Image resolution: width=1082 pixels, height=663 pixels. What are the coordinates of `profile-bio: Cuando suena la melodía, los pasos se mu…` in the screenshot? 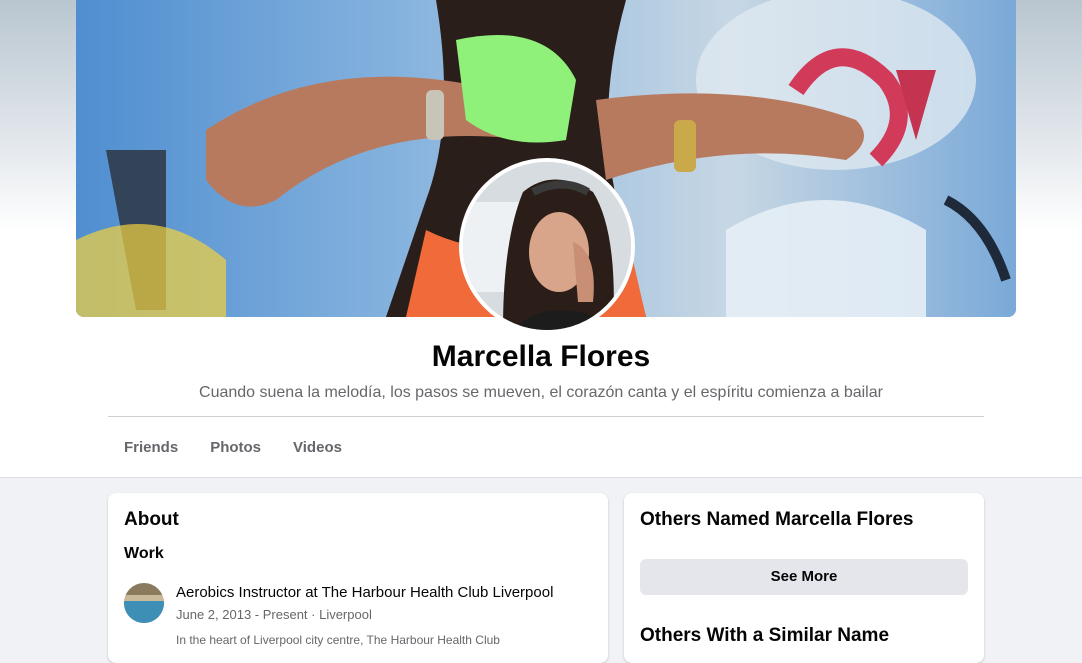 It's located at (541, 392).